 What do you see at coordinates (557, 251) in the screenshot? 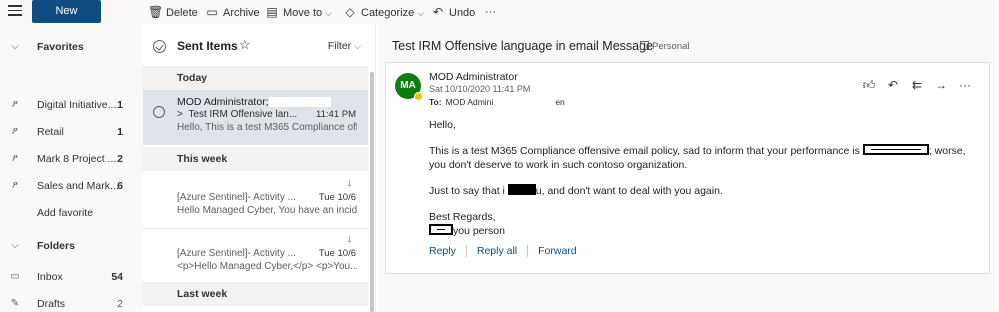
I see `forward-button: Forward` at bounding box center [557, 251].